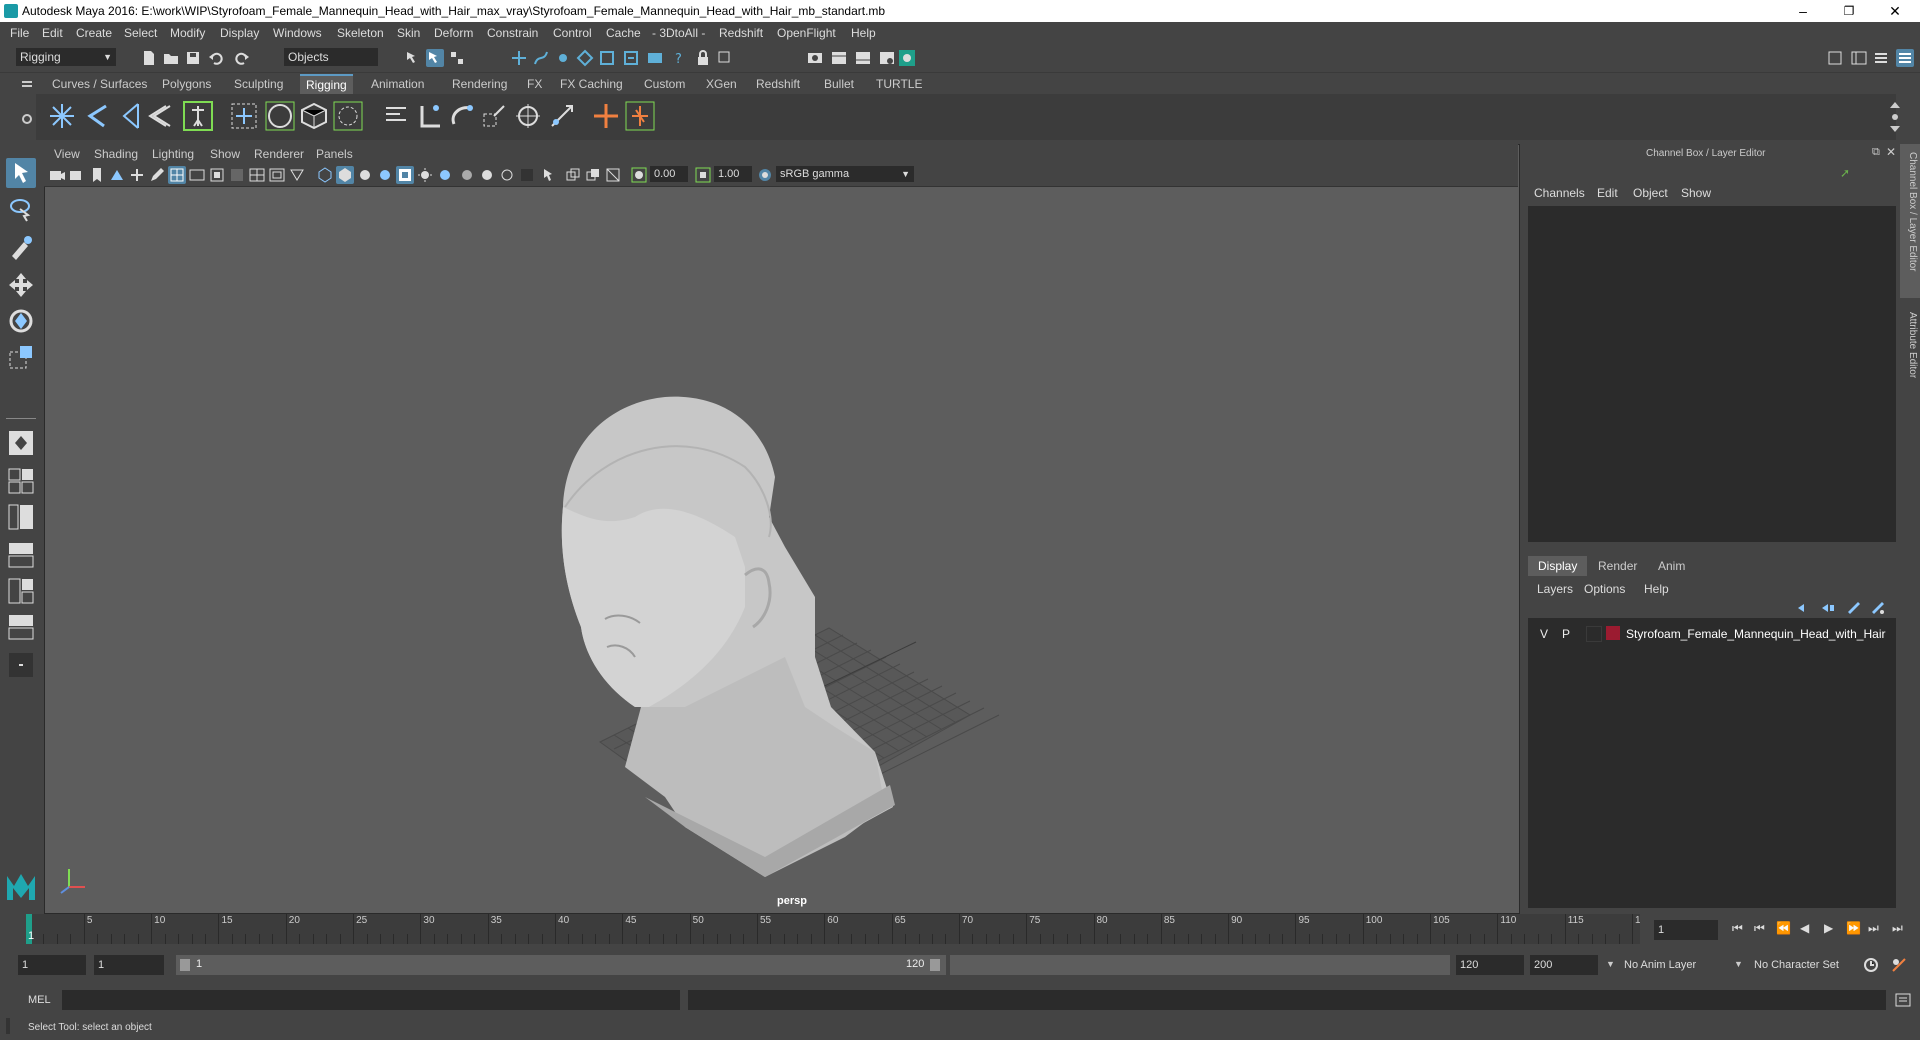 The width and height of the screenshot is (1920, 1040). What do you see at coordinates (1910, 212) in the screenshot?
I see `side-tab-channel-box: Channel Box / Layer Editor` at bounding box center [1910, 212].